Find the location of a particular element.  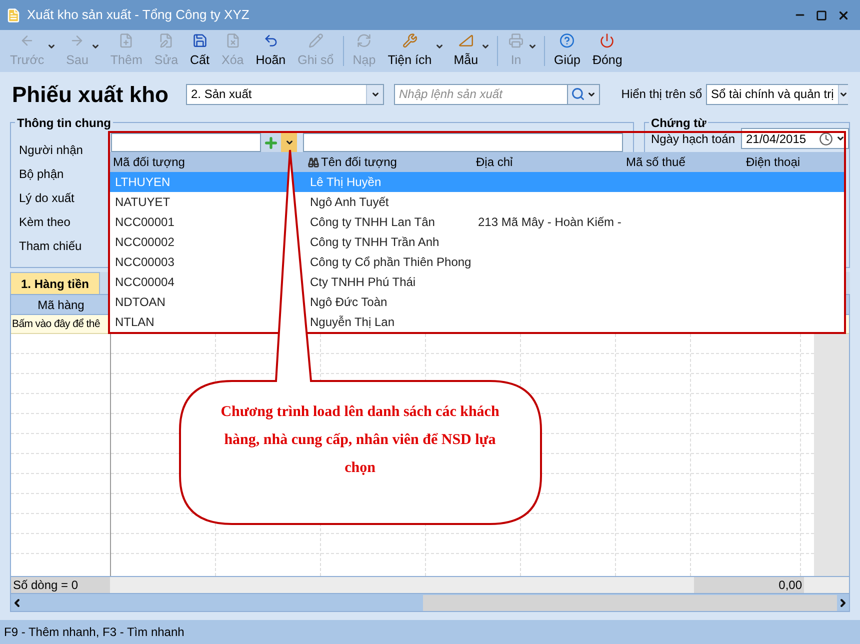

binoculars-icon is located at coordinates (313, 162).